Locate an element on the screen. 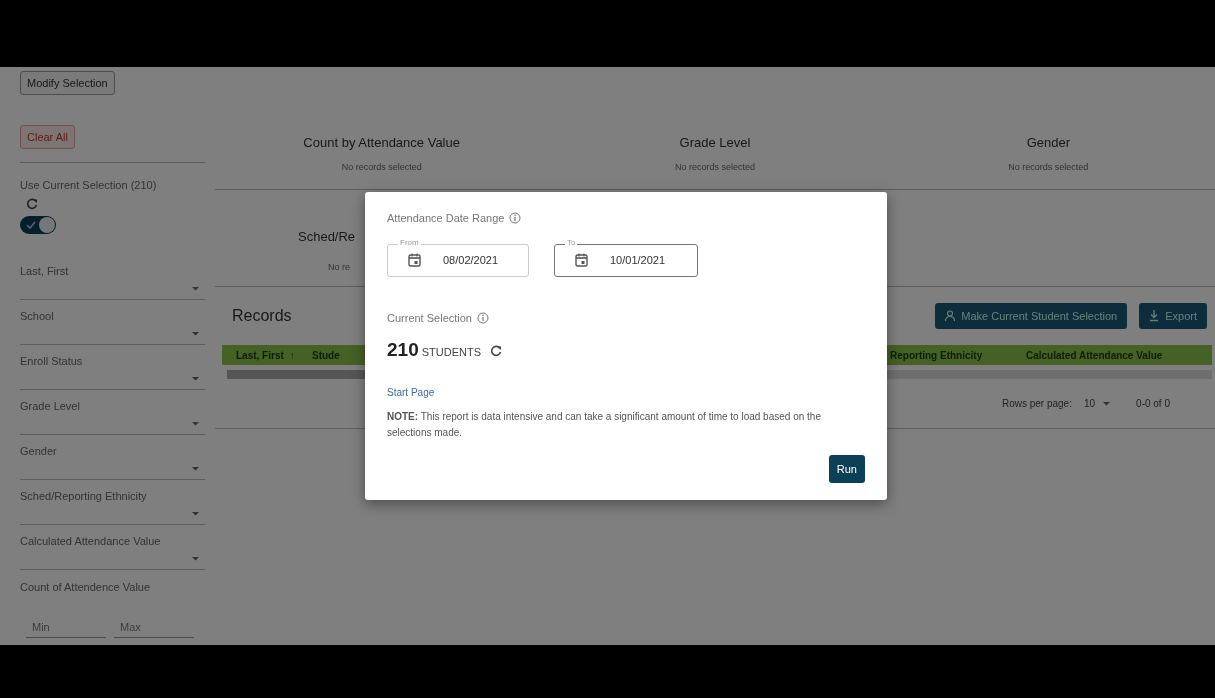 This screenshot has width=1215, height=698. select-field: Gender is located at coordinates (112, 457).